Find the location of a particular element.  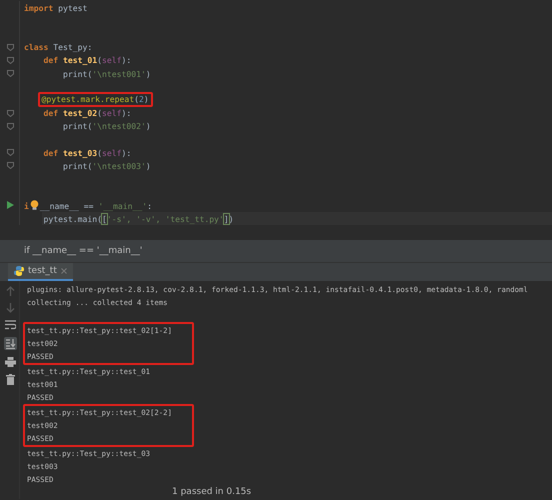

trash-icon is located at coordinates (10, 379).